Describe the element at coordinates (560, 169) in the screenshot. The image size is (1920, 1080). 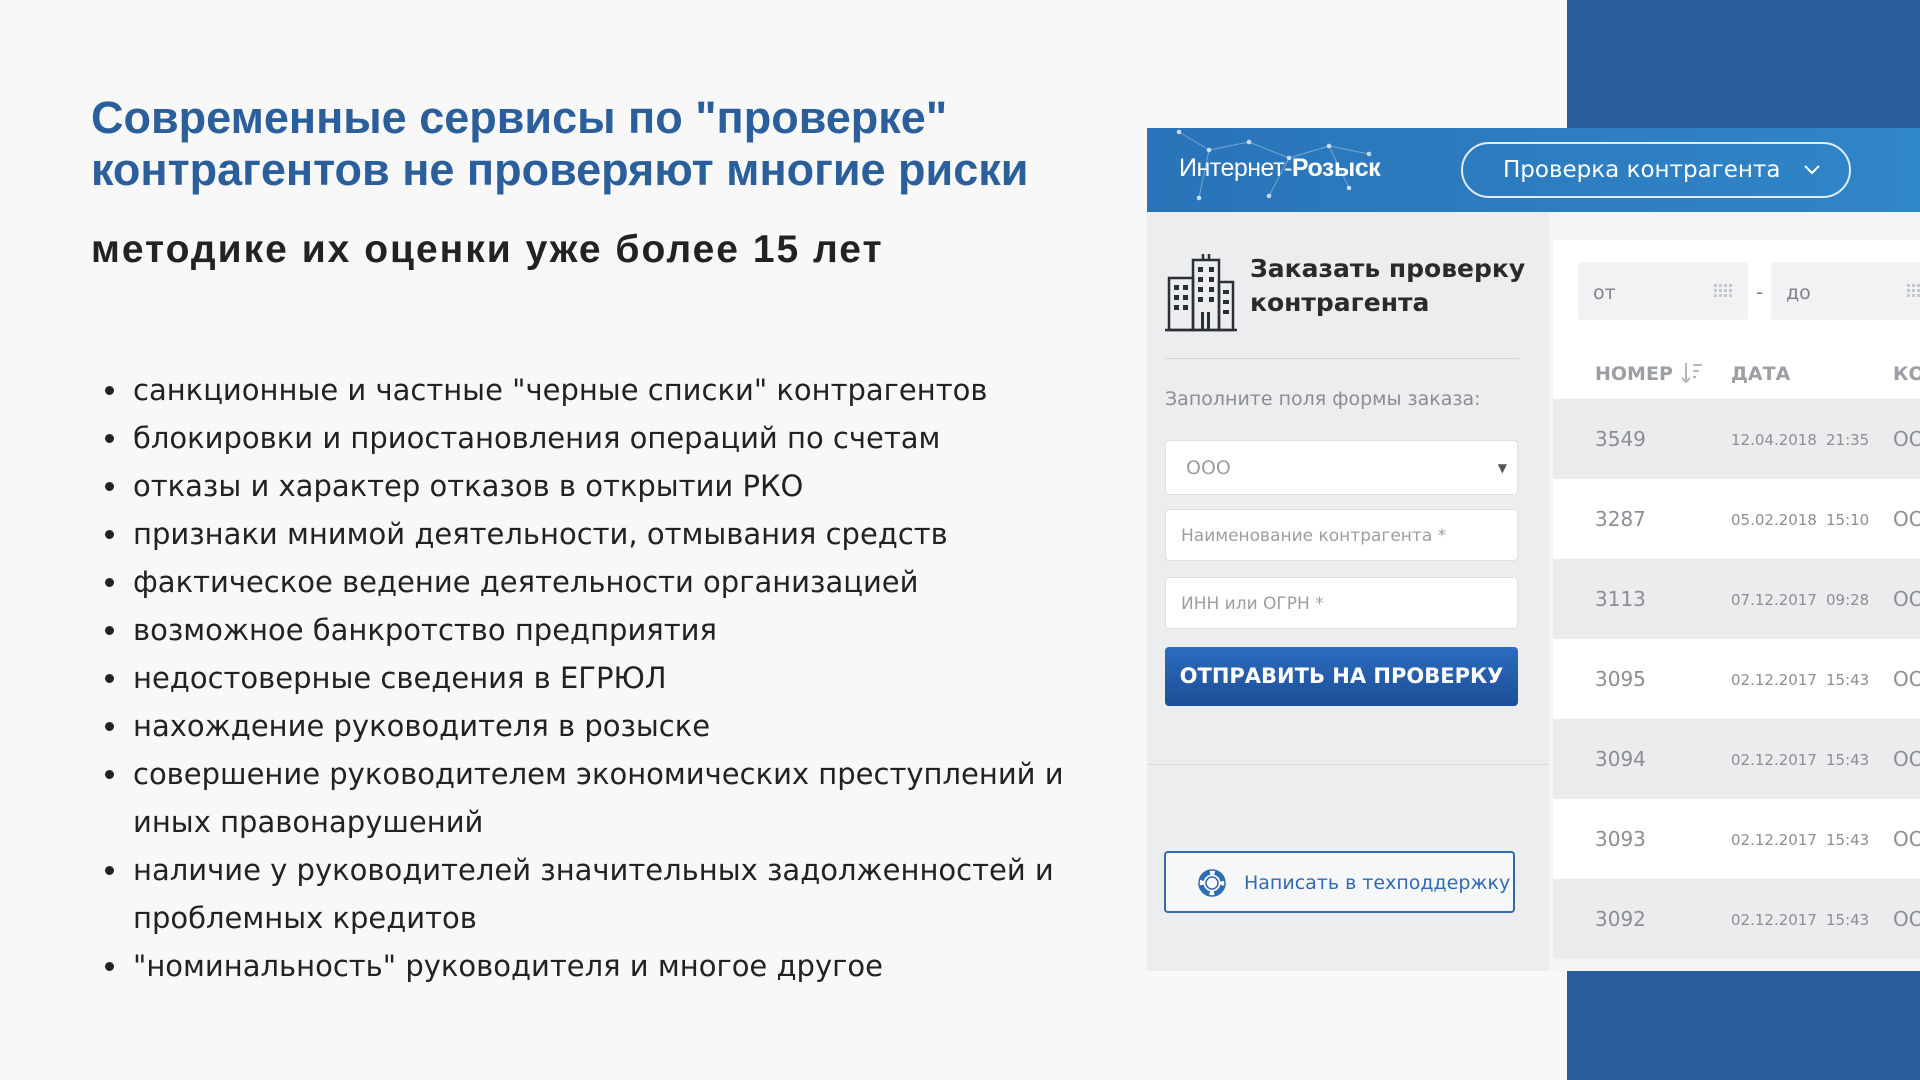
I see `slide-title-line2: контрагентов не проверяют многие риски` at that location.